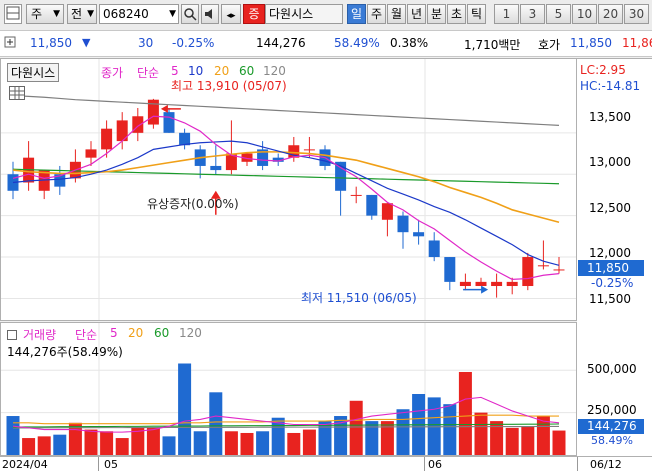 The image size is (652, 472). What do you see at coordinates (291, 14) in the screenshot?
I see `stock-name: 다원시스` at bounding box center [291, 14].